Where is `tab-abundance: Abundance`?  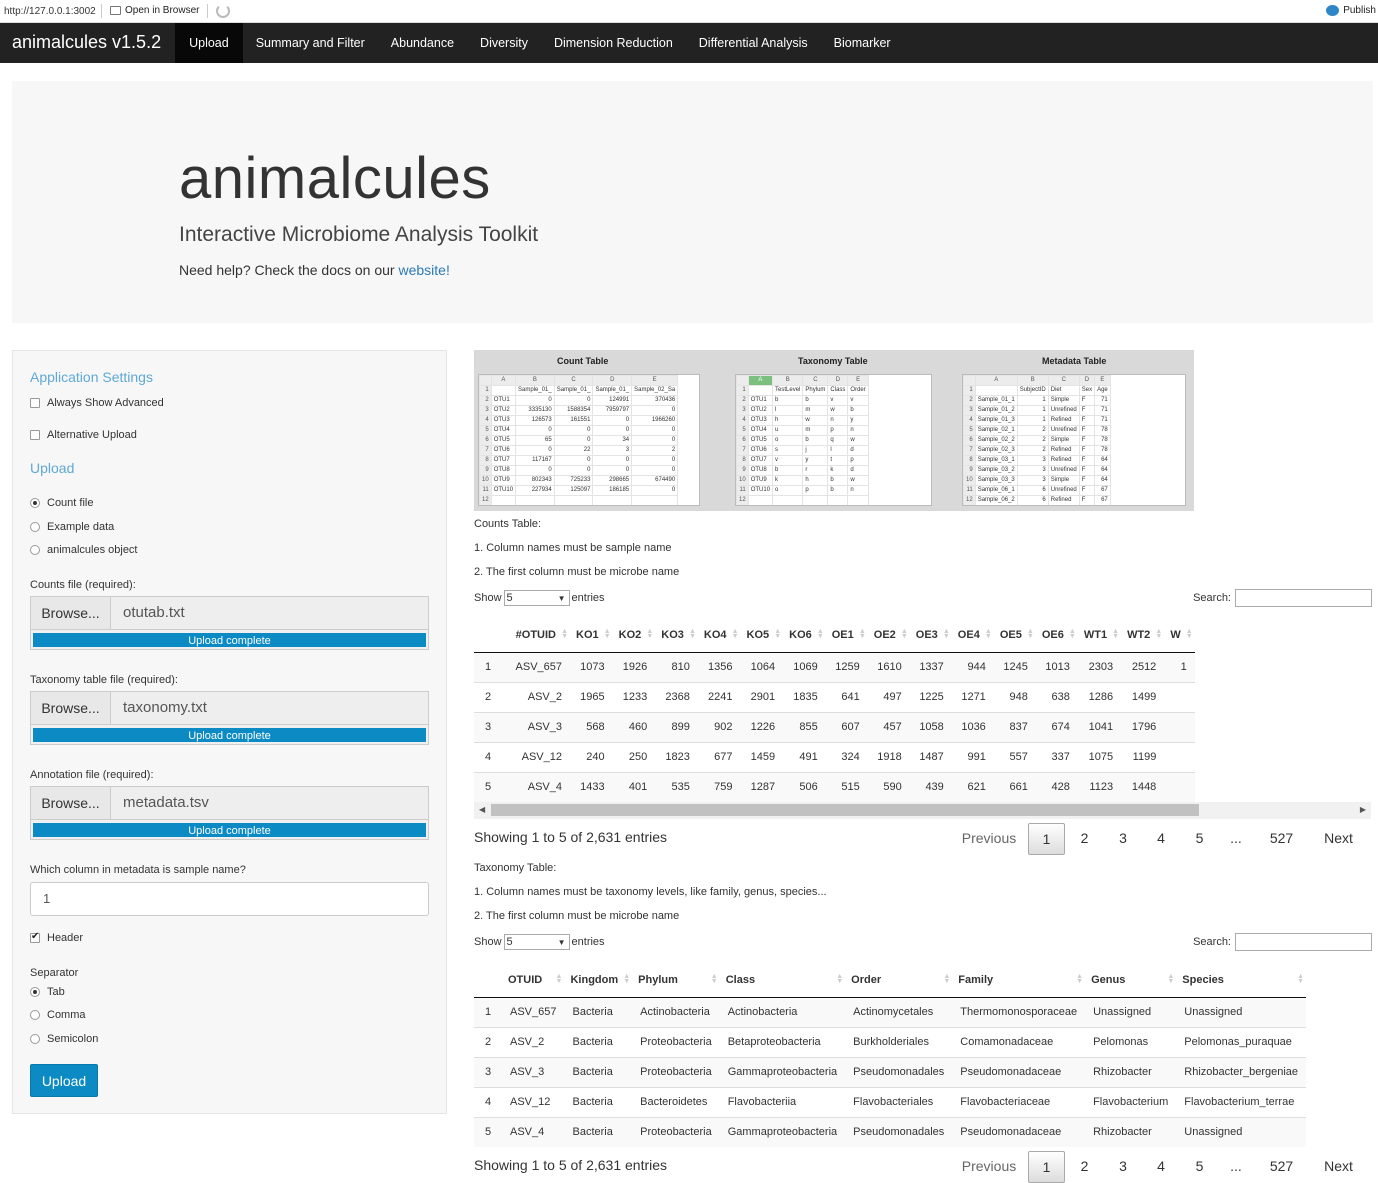 tab-abundance: Abundance is located at coordinates (422, 43).